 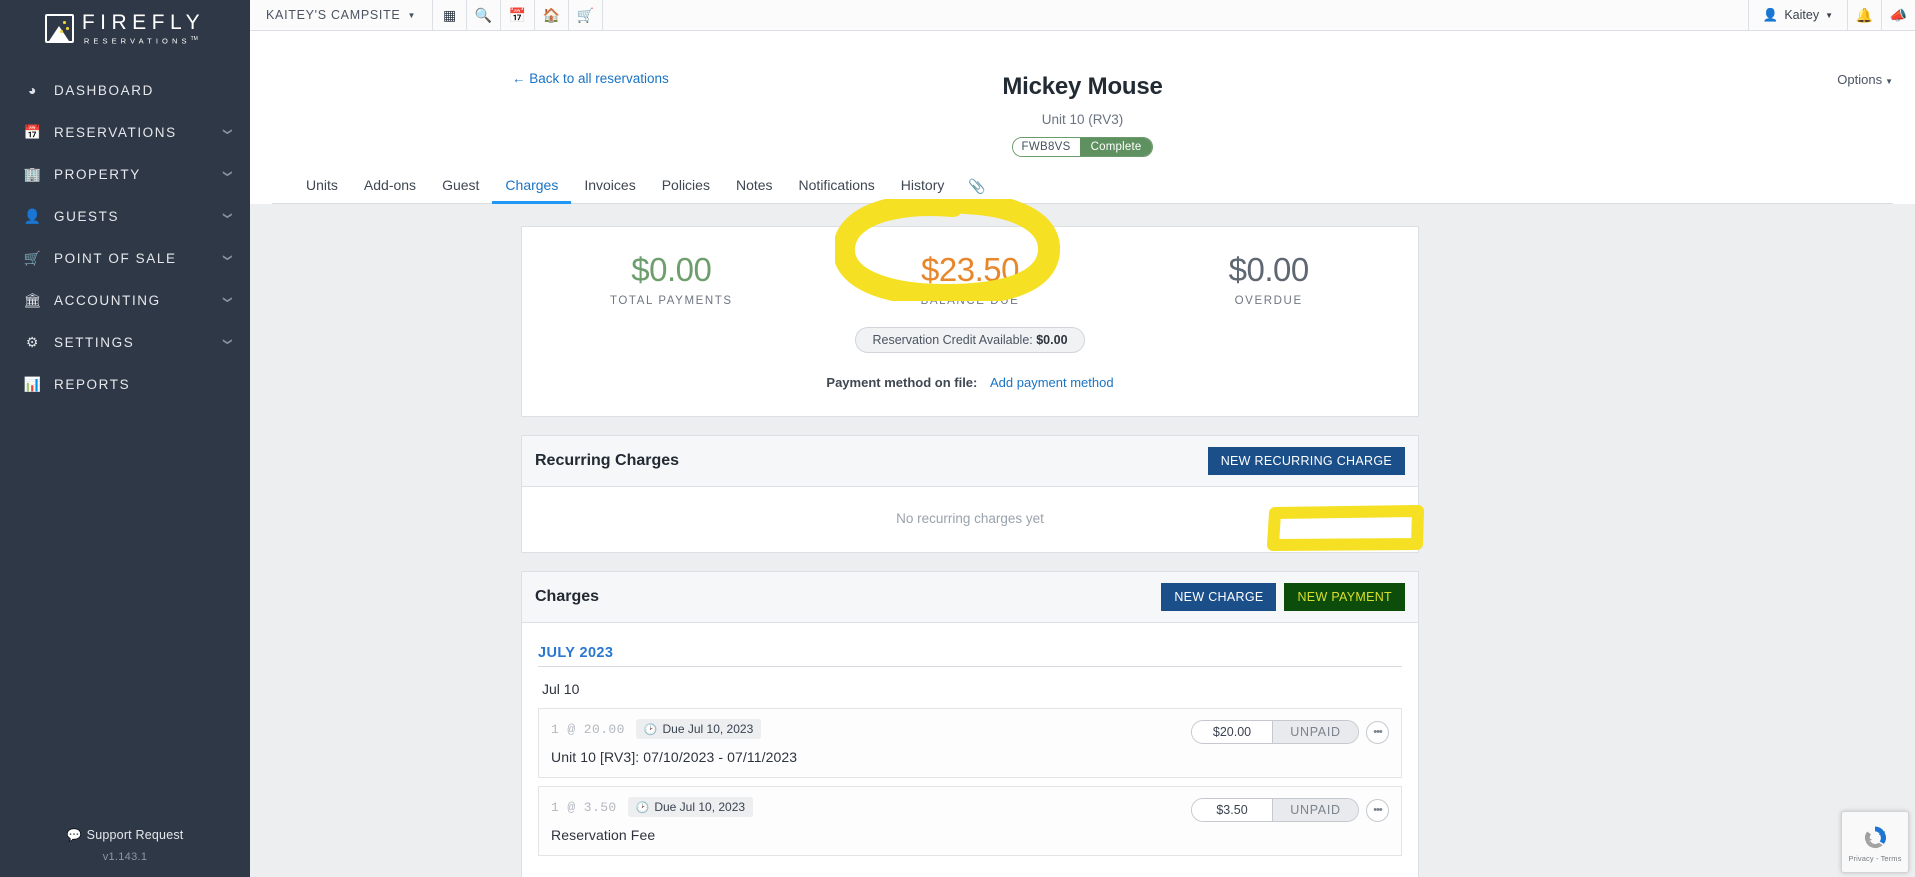 What do you see at coordinates (671, 269) in the screenshot?
I see `total-payments-amount: $0.00` at bounding box center [671, 269].